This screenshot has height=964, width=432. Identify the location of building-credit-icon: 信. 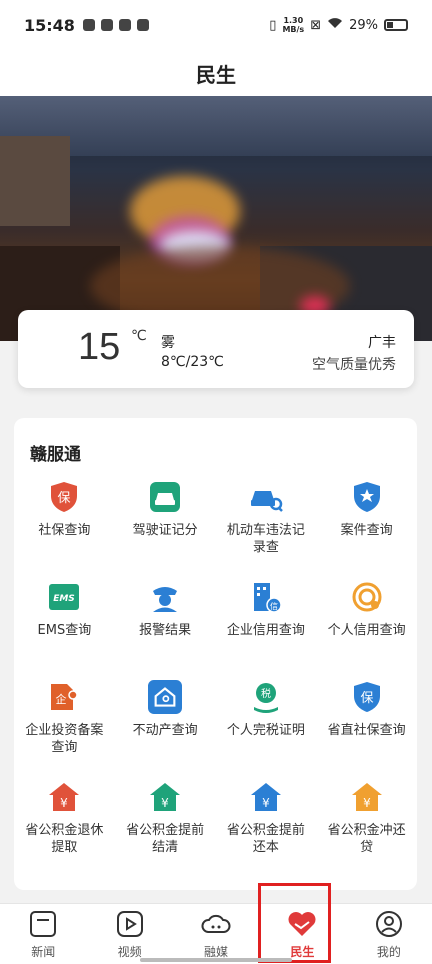
(266, 597).